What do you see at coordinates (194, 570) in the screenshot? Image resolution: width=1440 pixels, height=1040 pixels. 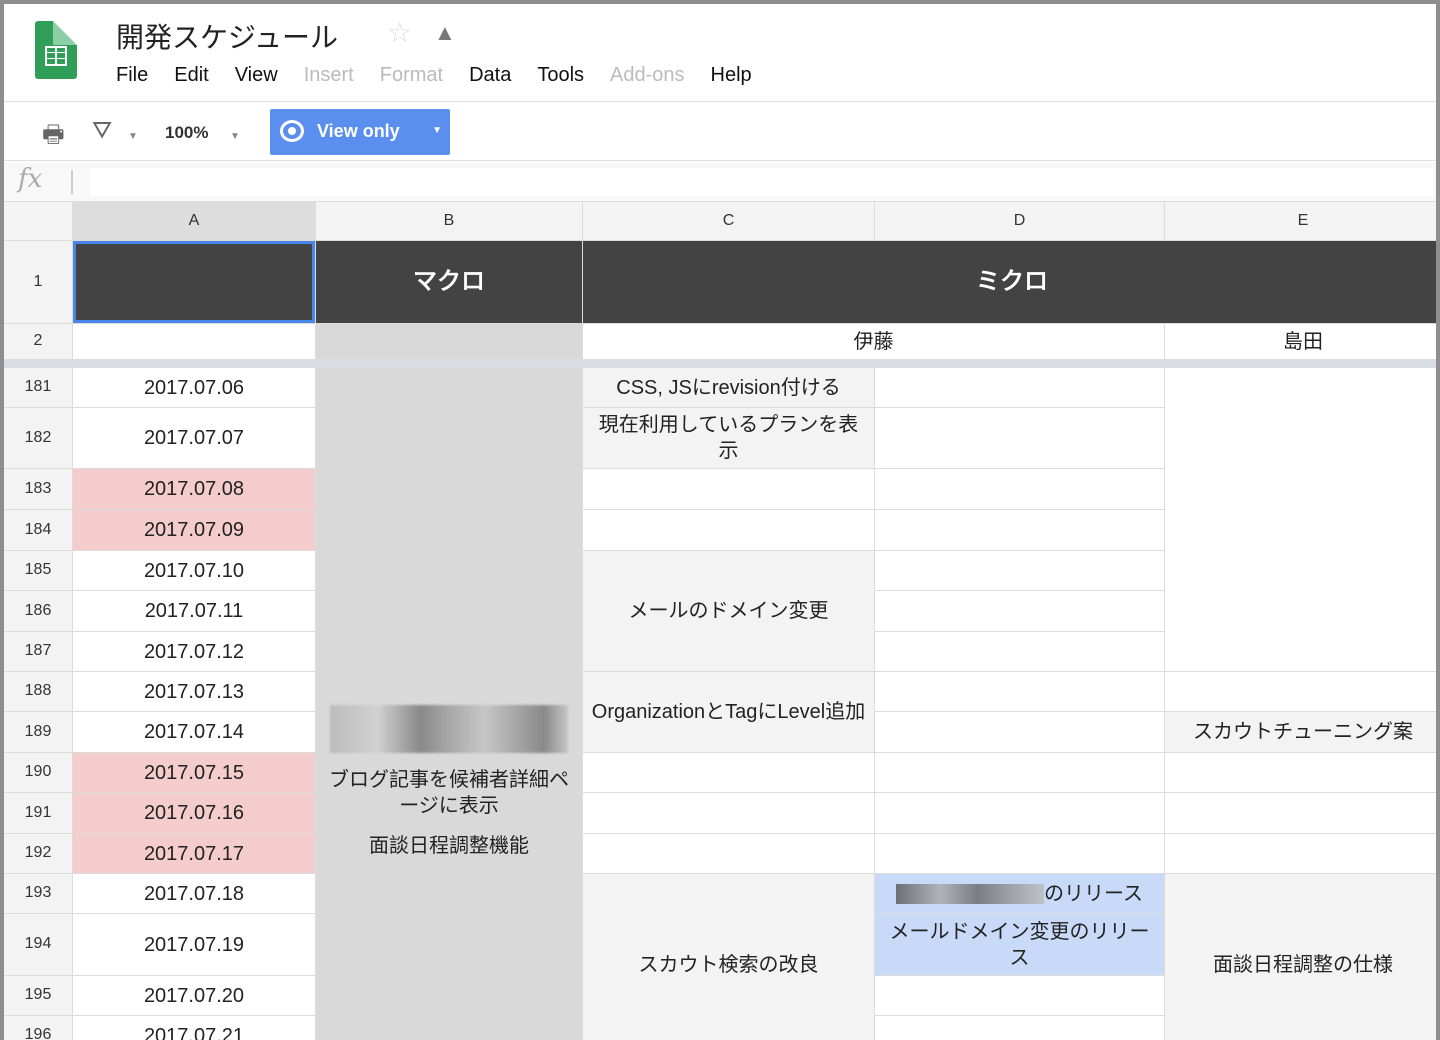 I see `date-cell: 2017.07.10` at bounding box center [194, 570].